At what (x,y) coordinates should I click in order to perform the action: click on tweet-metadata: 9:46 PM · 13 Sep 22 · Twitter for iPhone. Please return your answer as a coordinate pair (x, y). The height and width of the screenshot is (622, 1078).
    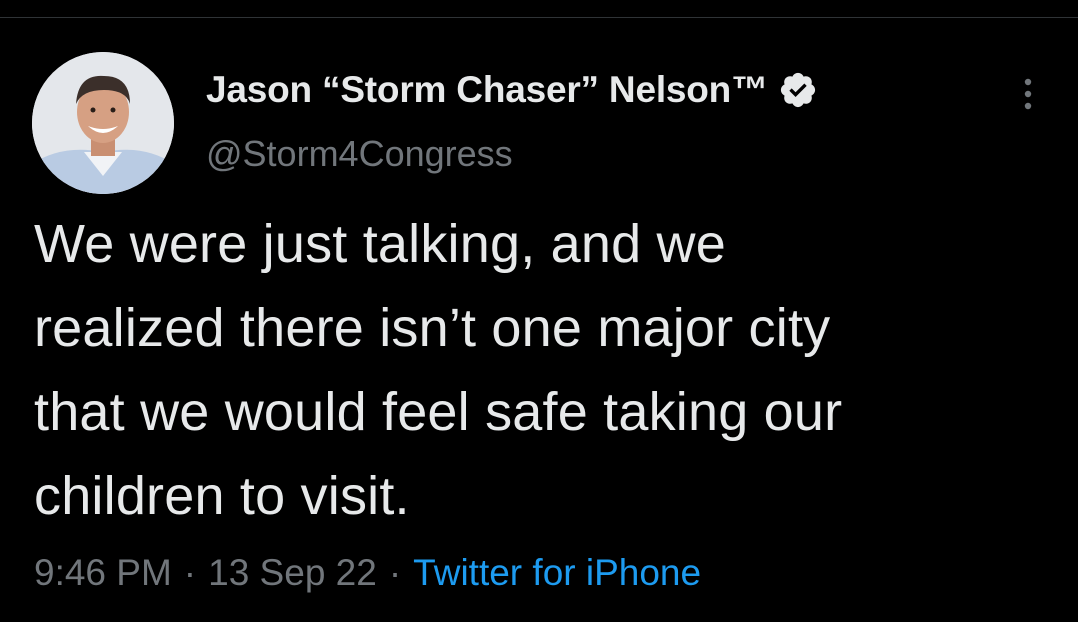
    Looking at the image, I should click on (367, 573).